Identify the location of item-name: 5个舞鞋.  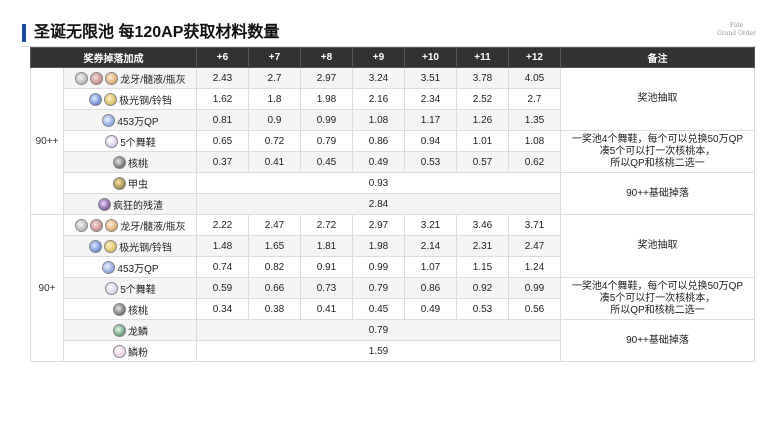
(138, 290).